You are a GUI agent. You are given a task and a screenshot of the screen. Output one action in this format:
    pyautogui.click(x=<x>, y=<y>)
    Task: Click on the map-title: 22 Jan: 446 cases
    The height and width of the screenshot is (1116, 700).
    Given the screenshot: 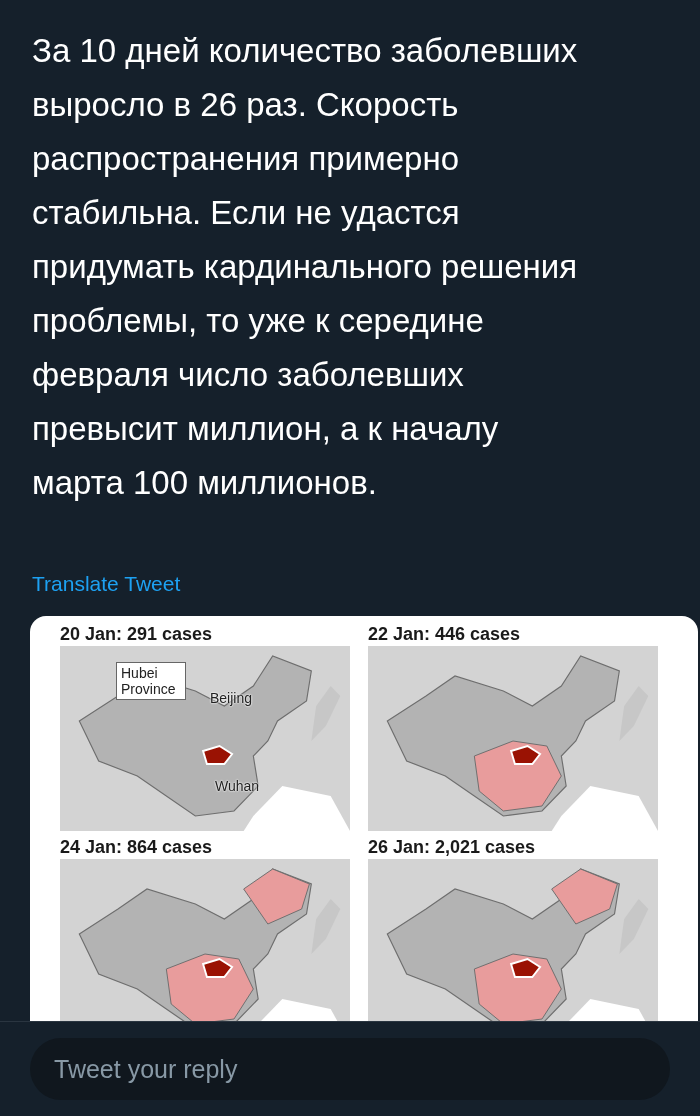 What is the action you would take?
    pyautogui.click(x=445, y=634)
    